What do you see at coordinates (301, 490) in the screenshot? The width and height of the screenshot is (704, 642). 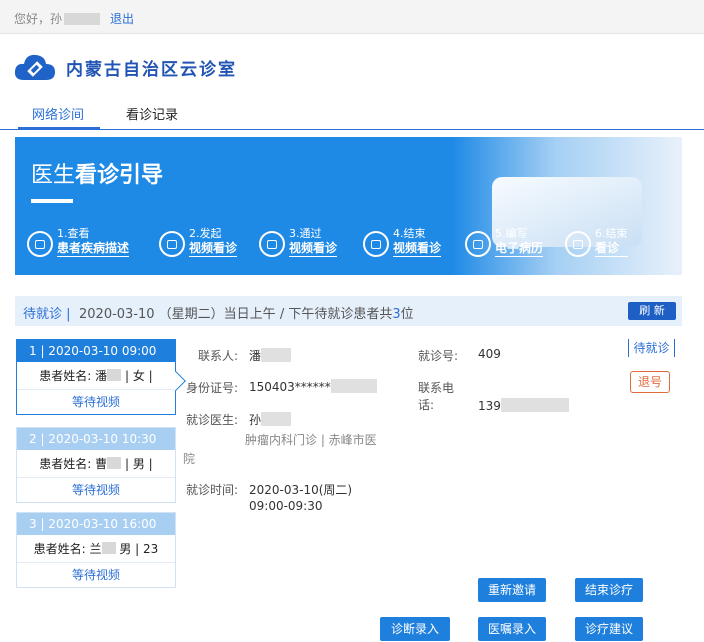 I see `visit-date: 2020-03-10(周二)` at bounding box center [301, 490].